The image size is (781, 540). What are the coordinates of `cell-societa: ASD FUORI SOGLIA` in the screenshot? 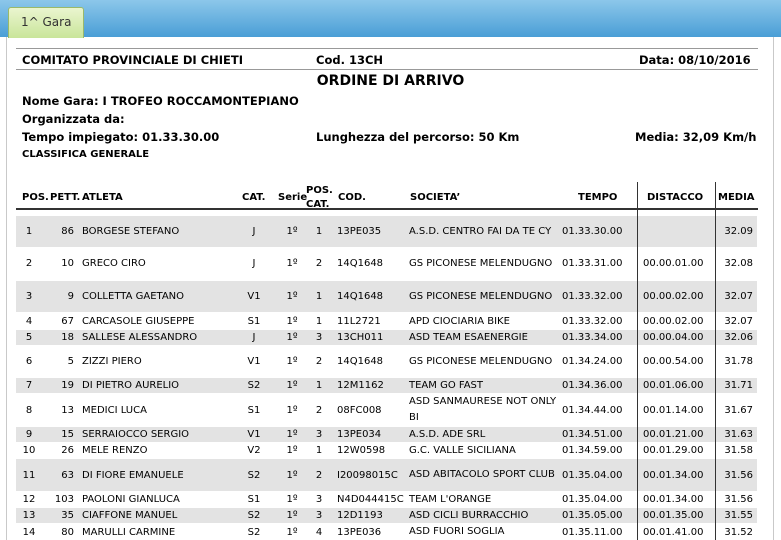 It's located at (457, 531).